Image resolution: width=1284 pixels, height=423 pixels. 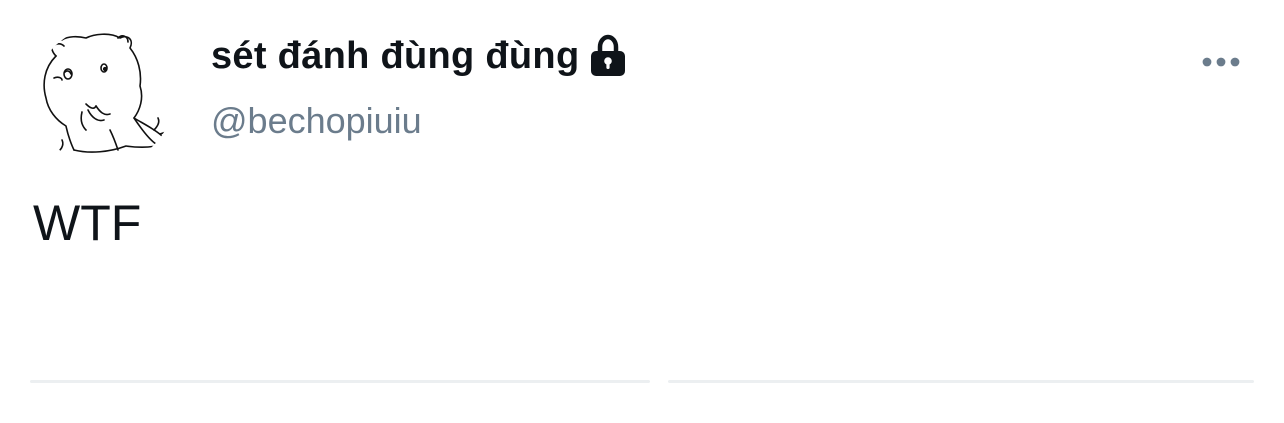 I want to click on display-name: sét đánh đùng đùng, so click(x=395, y=56).